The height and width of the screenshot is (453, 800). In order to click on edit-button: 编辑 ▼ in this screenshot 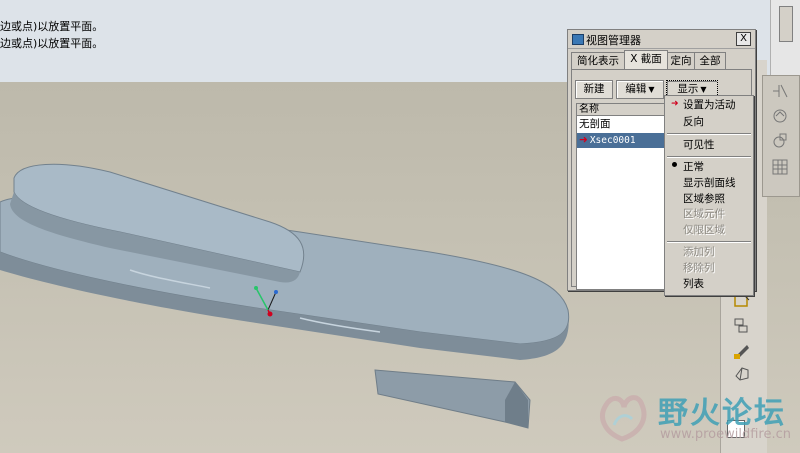, I will do `click(640, 89)`.